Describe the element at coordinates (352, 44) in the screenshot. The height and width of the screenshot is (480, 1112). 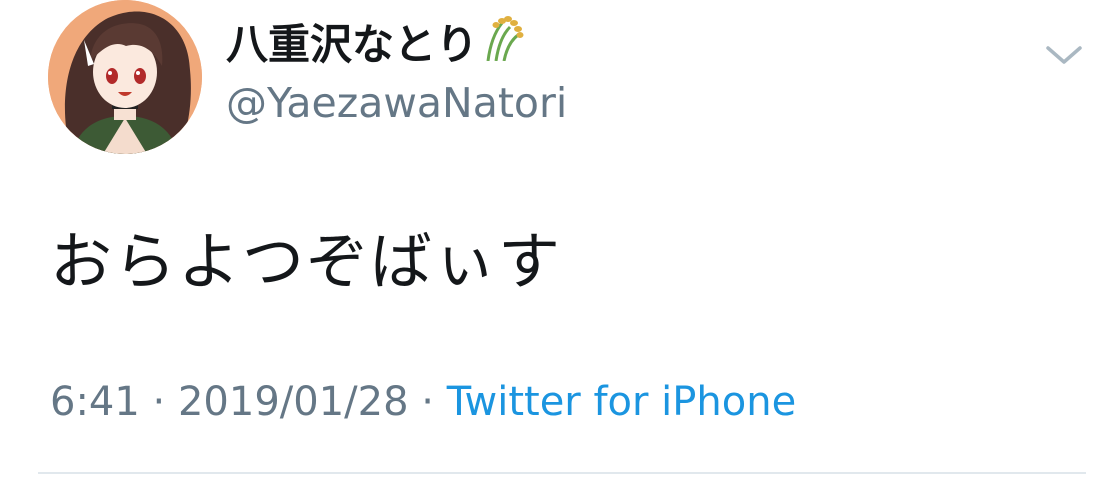
I see `display-name-text: 八重沢なとり` at that location.